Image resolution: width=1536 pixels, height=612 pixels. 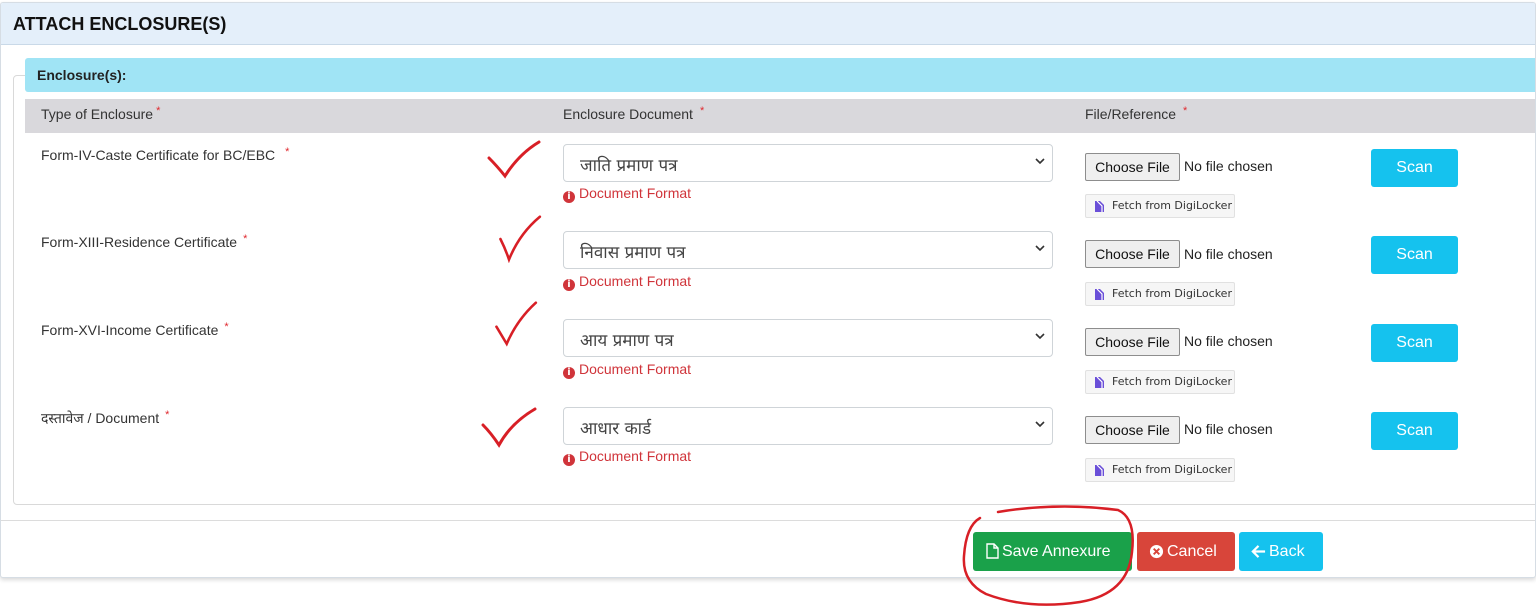 What do you see at coordinates (1258, 551) in the screenshot?
I see `arrow-left-icon` at bounding box center [1258, 551].